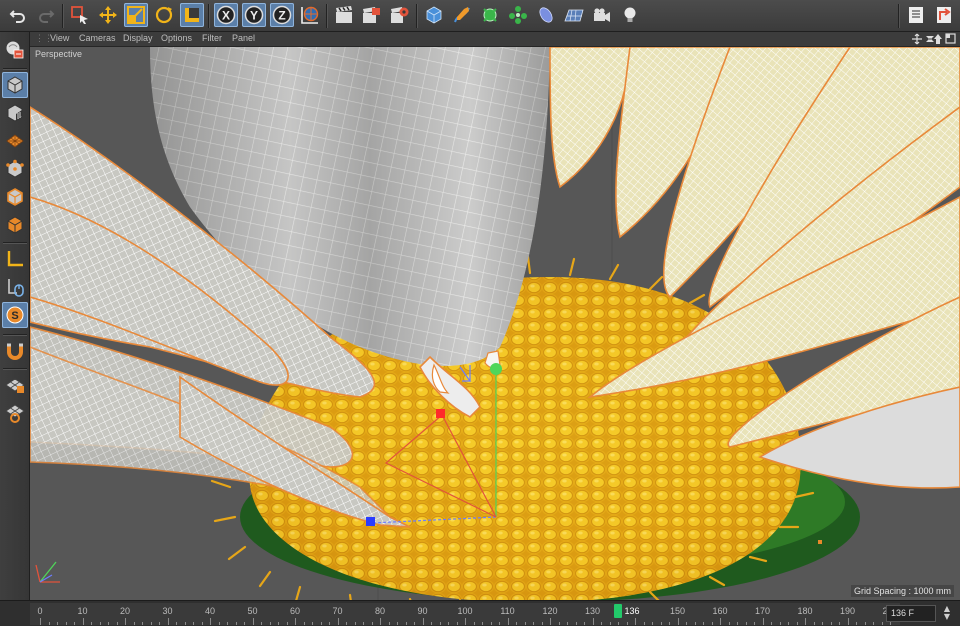  I want to click on world-axis-icon, so click(310, 15).